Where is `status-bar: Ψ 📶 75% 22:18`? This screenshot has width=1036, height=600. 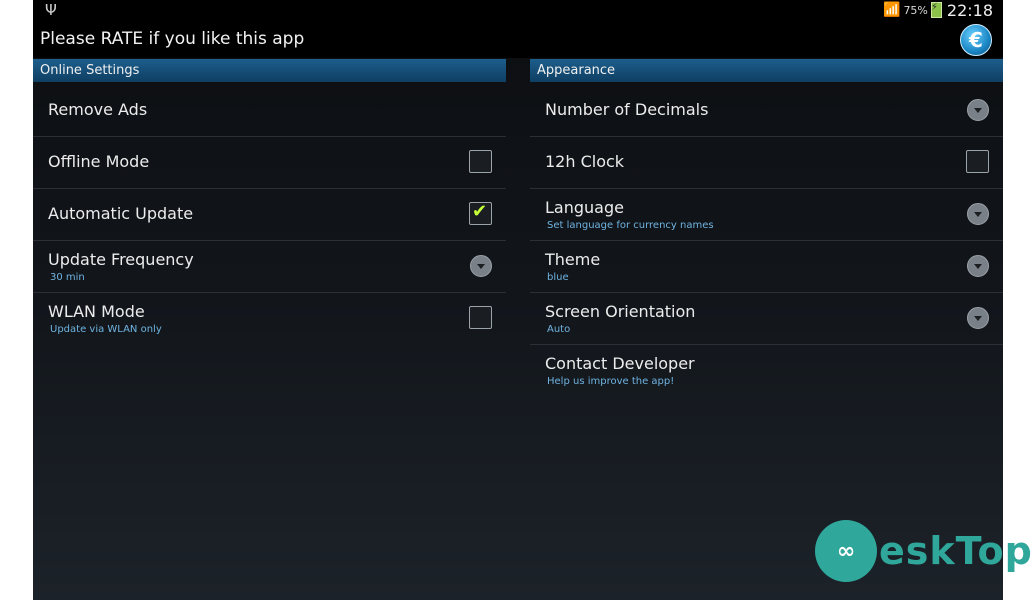 status-bar: Ψ 📶 75% 22:18 is located at coordinates (518, 10).